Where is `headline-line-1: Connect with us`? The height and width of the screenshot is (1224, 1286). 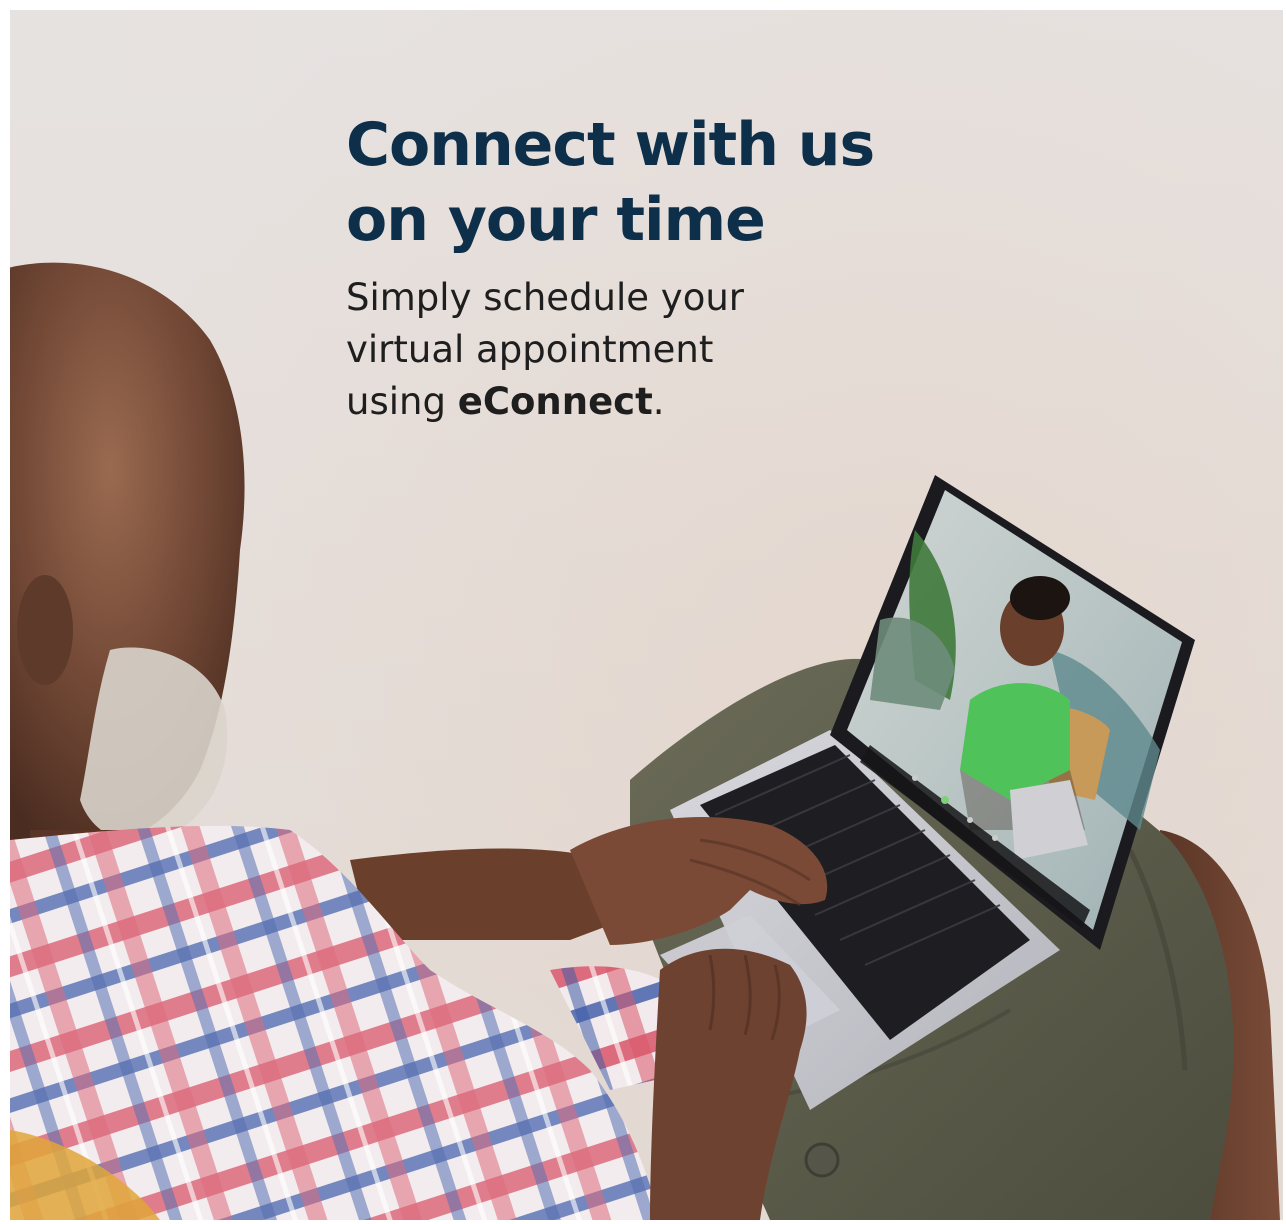
headline-line-1: Connect with us is located at coordinates (610, 145).